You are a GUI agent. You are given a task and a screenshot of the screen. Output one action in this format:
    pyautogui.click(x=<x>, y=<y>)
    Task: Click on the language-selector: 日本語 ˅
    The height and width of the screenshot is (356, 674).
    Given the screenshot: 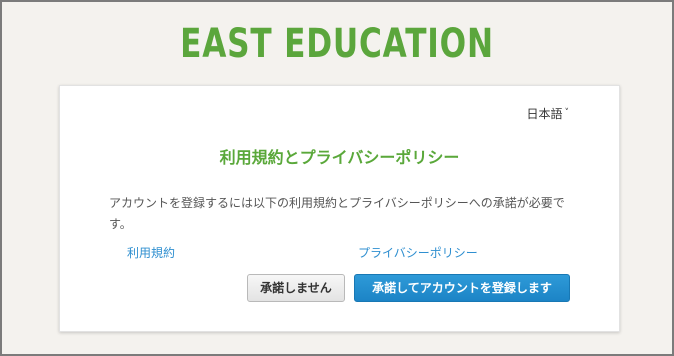 What is the action you would take?
    pyautogui.click(x=547, y=113)
    